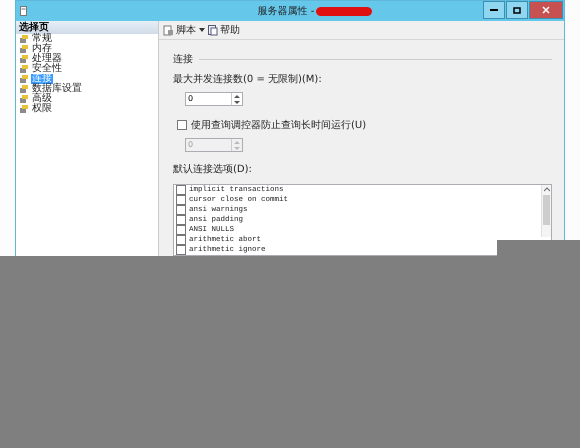 The width and height of the screenshot is (580, 448). What do you see at coordinates (42, 39) in the screenshot?
I see `sidebar-item: 常规` at bounding box center [42, 39].